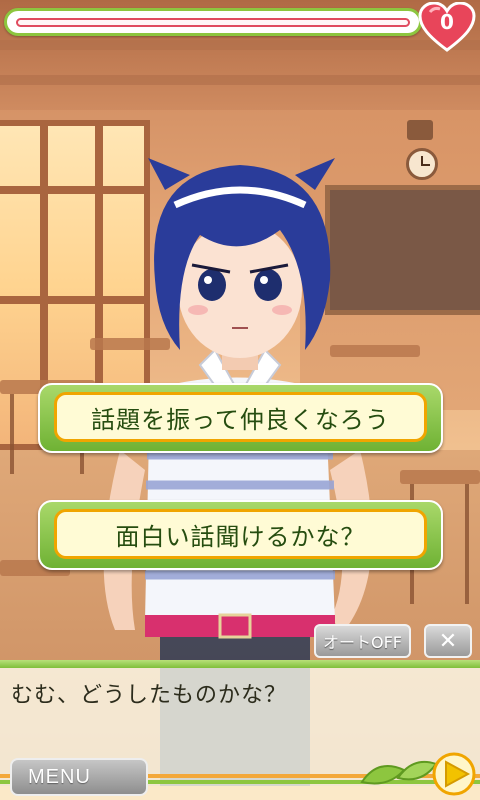 Image resolution: width=480 pixels, height=800 pixels. What do you see at coordinates (417, 773) in the screenshot?
I see `play-arrow-icon` at bounding box center [417, 773].